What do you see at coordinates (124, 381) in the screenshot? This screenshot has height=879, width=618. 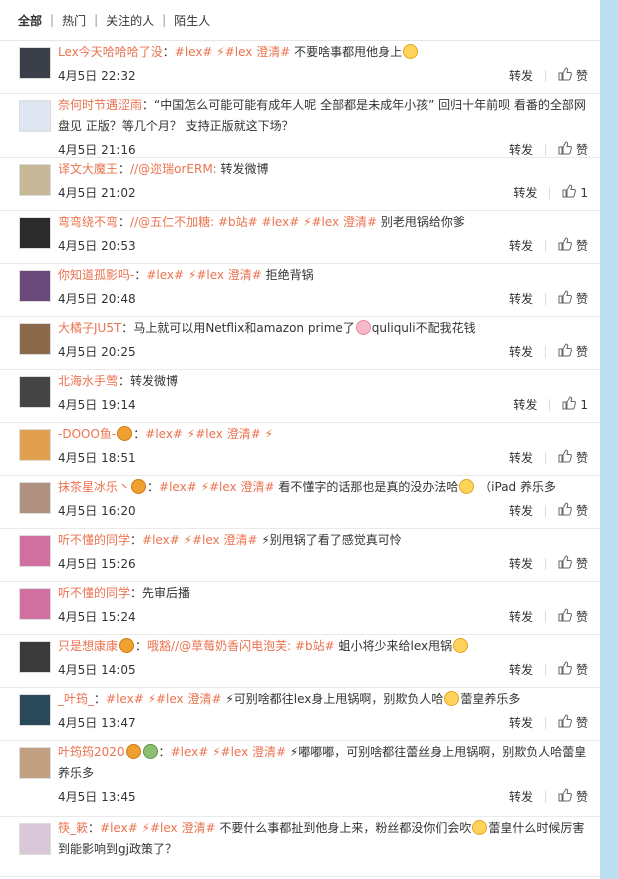 I see `colon: ：` at bounding box center [124, 381].